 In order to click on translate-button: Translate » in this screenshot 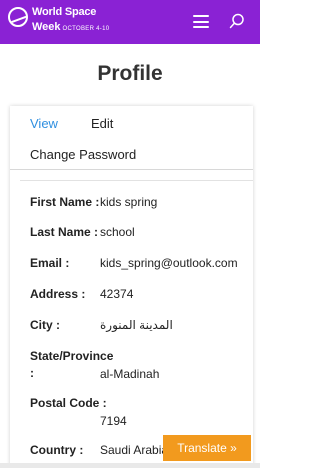, I will do `click(207, 448)`.